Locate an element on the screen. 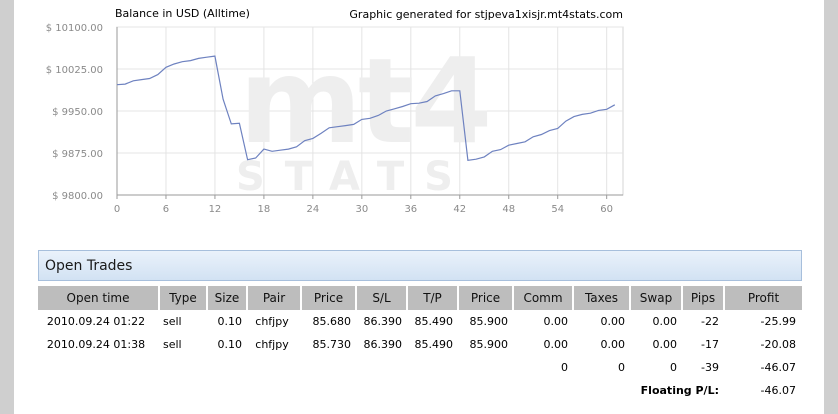 The height and width of the screenshot is (414, 838). col-swap: Swap is located at coordinates (657, 298).